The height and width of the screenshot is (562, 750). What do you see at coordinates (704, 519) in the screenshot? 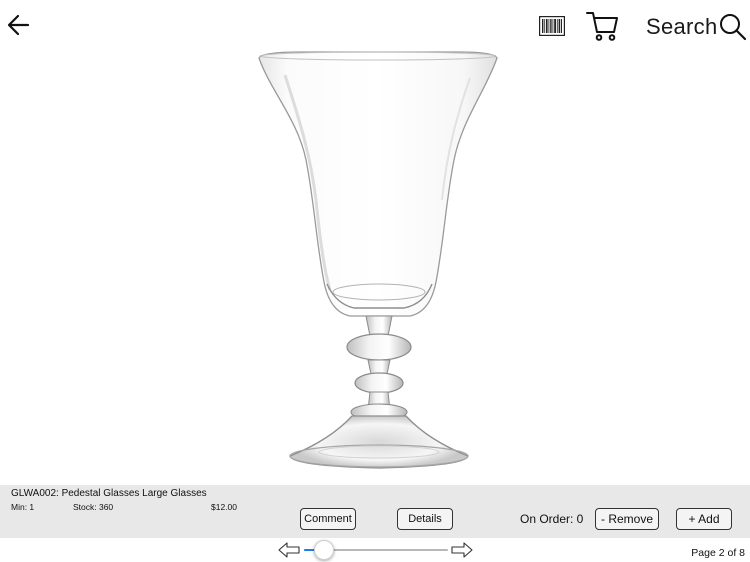
I see `add-button: + Add` at bounding box center [704, 519].